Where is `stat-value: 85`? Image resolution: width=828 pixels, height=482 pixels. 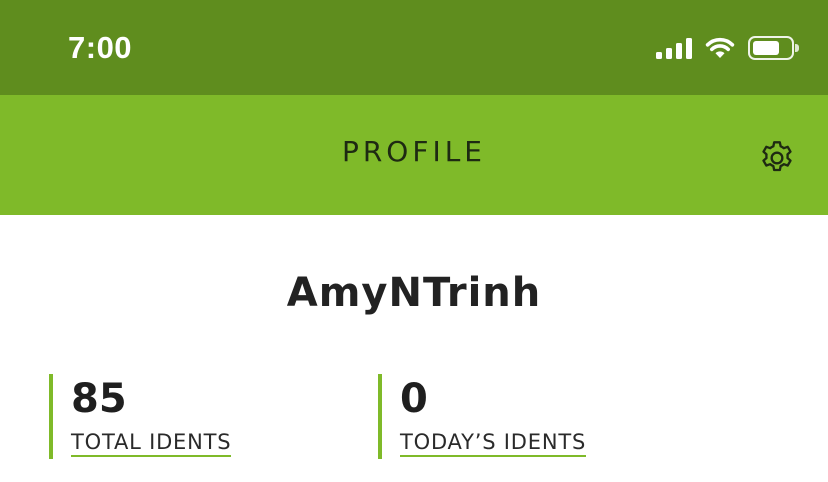 stat-value: 85 is located at coordinates (99, 399).